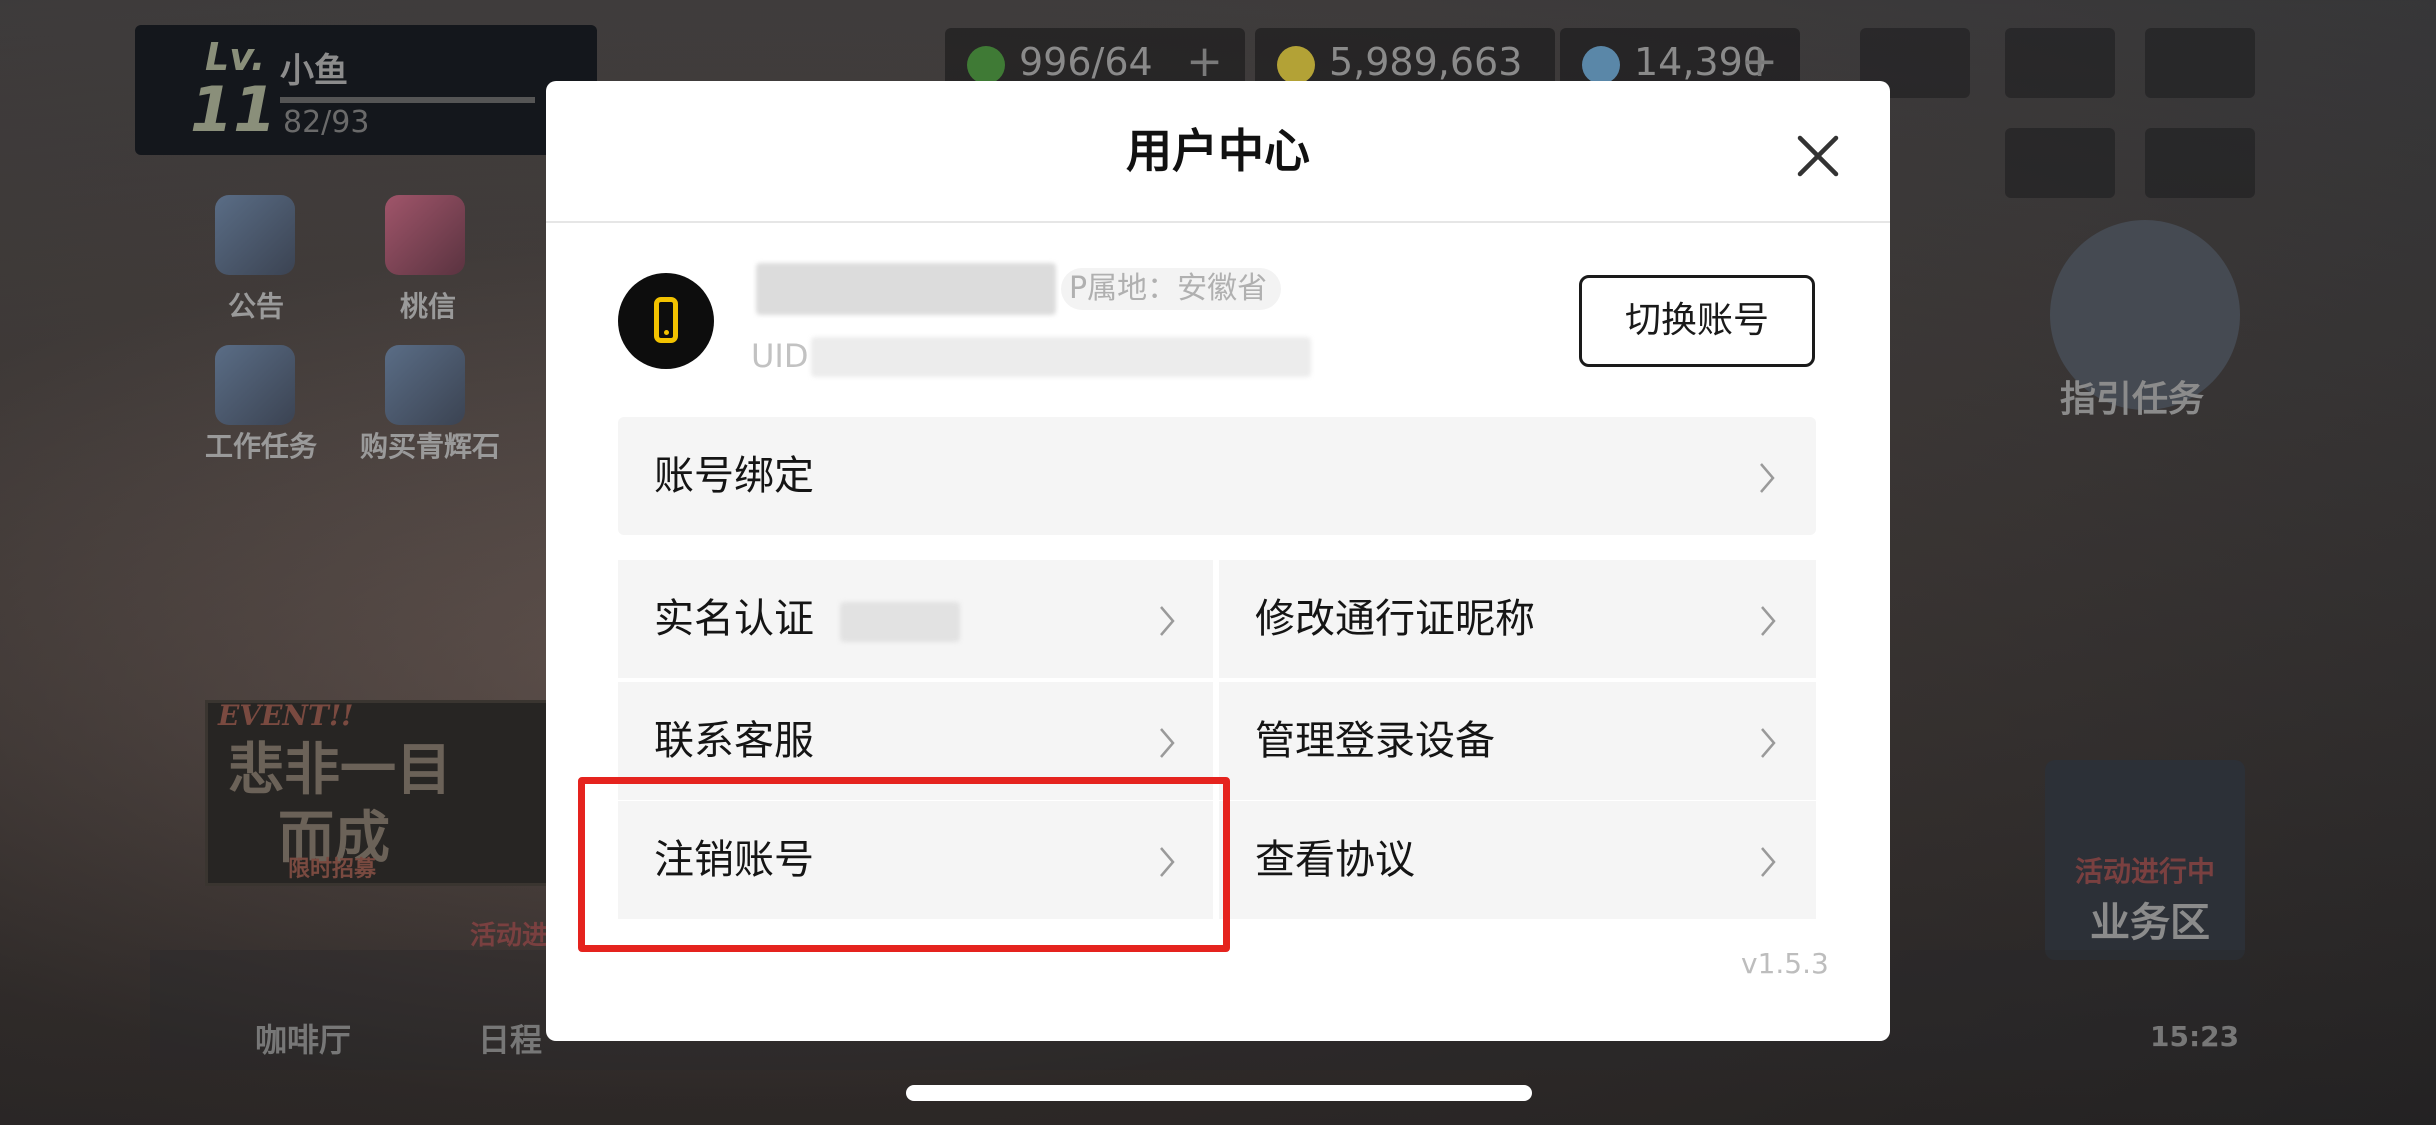  Describe the element at coordinates (233, 109) in the screenshot. I see `level-number: 11` at that location.